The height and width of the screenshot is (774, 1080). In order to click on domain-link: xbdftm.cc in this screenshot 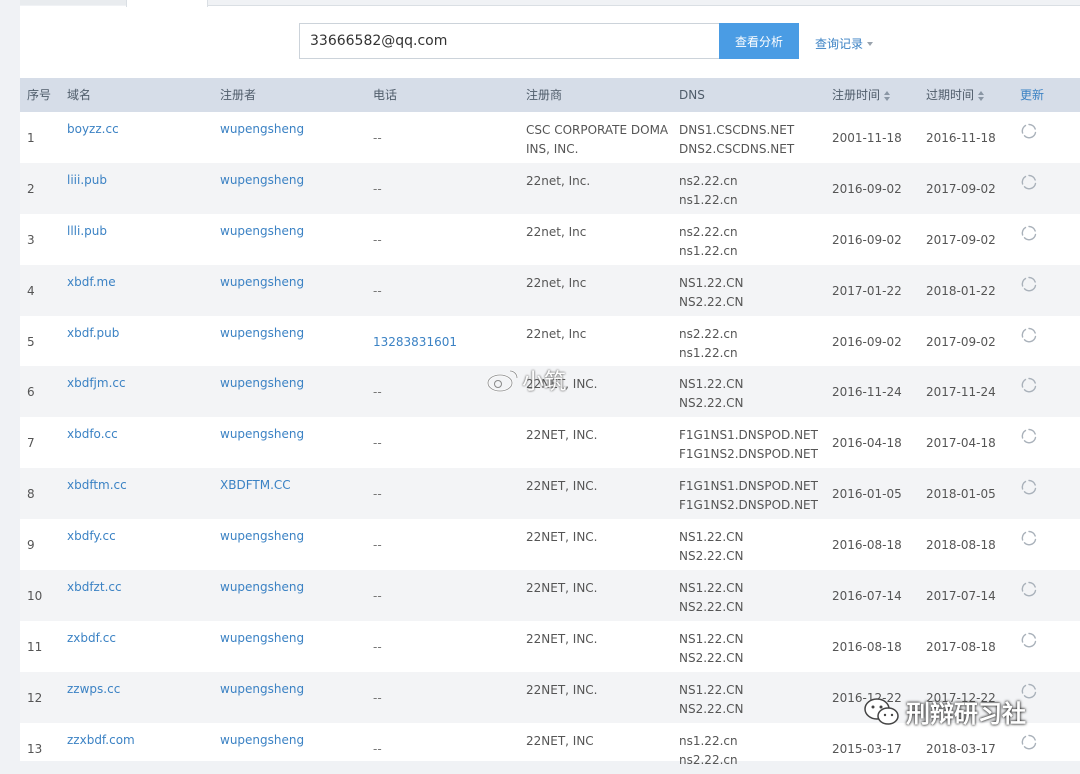, I will do `click(97, 485)`.